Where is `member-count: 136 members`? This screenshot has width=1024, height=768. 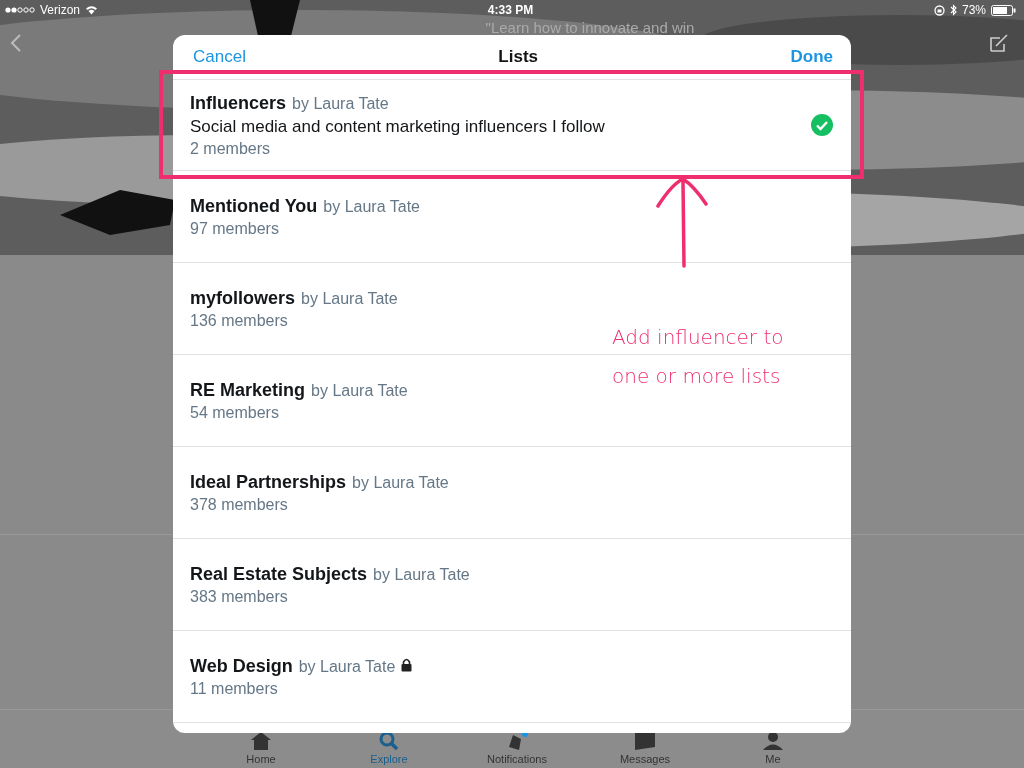
member-count: 136 members is located at coordinates (239, 320).